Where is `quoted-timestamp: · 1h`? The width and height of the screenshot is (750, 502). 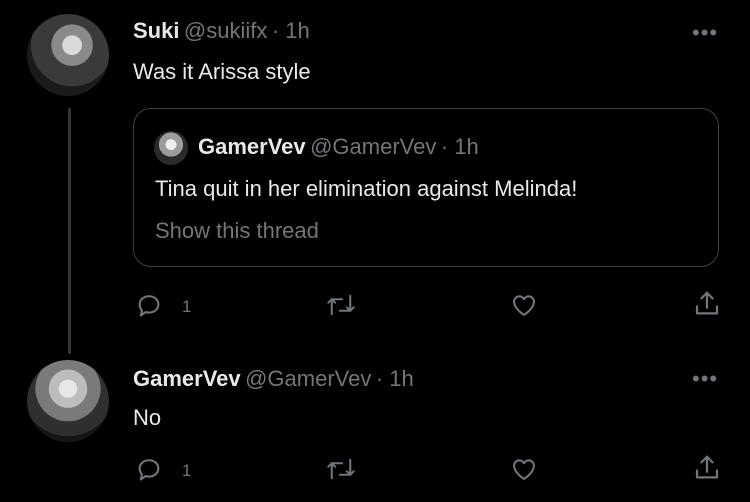
quoted-timestamp: · 1h is located at coordinates (459, 146).